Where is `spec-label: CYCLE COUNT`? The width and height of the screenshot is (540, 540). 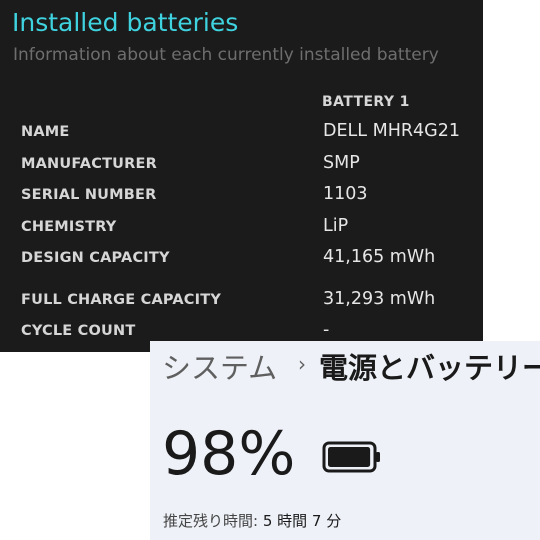 spec-label: CYCLE COUNT is located at coordinates (78, 331).